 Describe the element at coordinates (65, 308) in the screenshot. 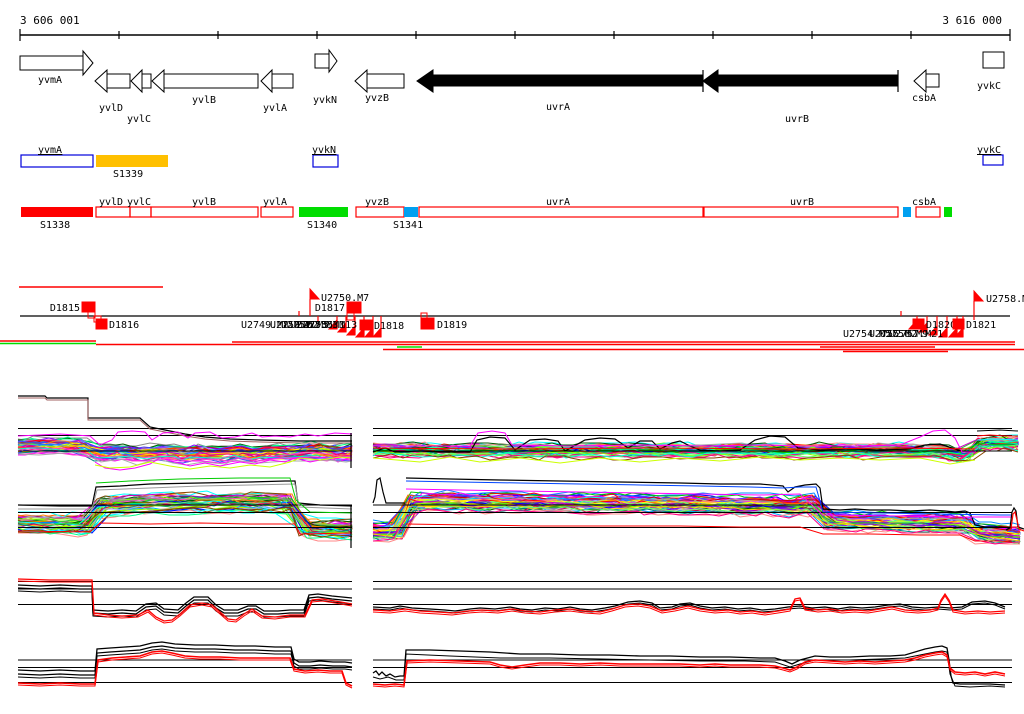

I see `marker-label-D1815: D1815` at that location.